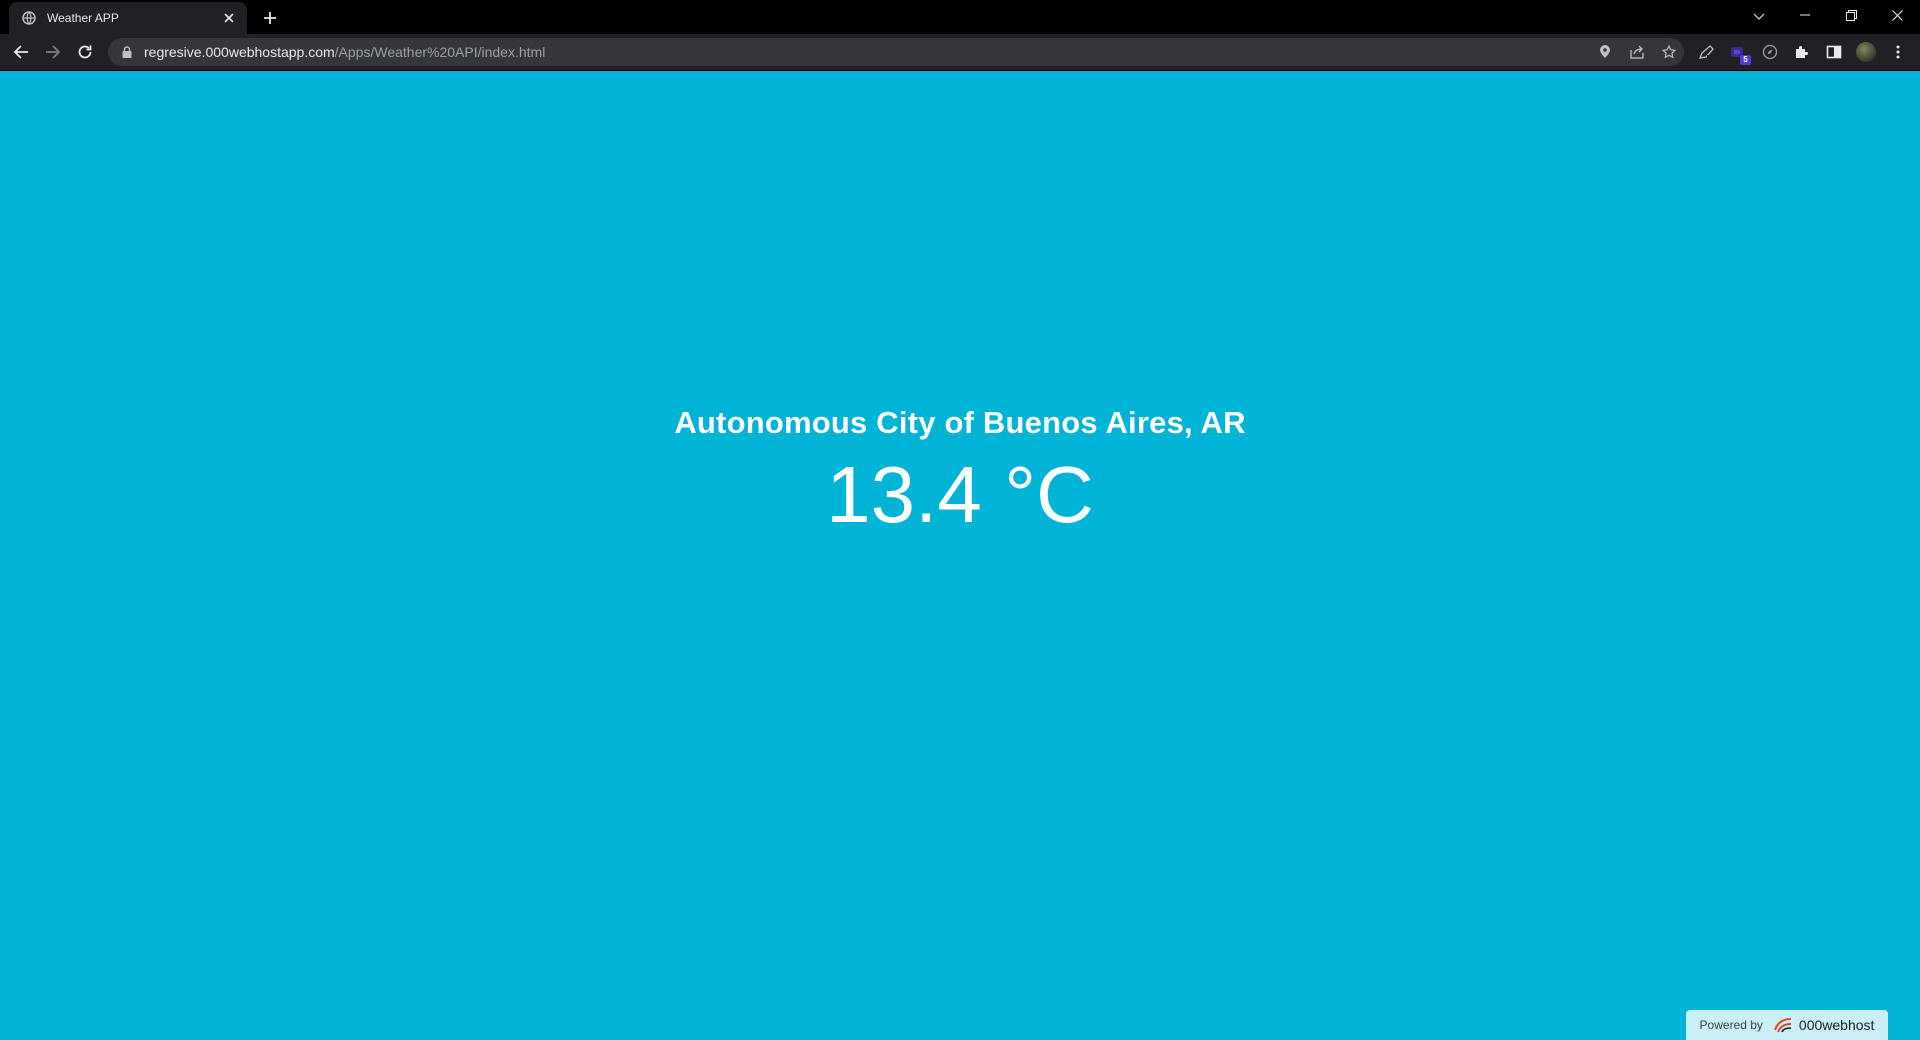 The height and width of the screenshot is (1040, 1920). I want to click on back-arrow-icon, so click(21, 52).